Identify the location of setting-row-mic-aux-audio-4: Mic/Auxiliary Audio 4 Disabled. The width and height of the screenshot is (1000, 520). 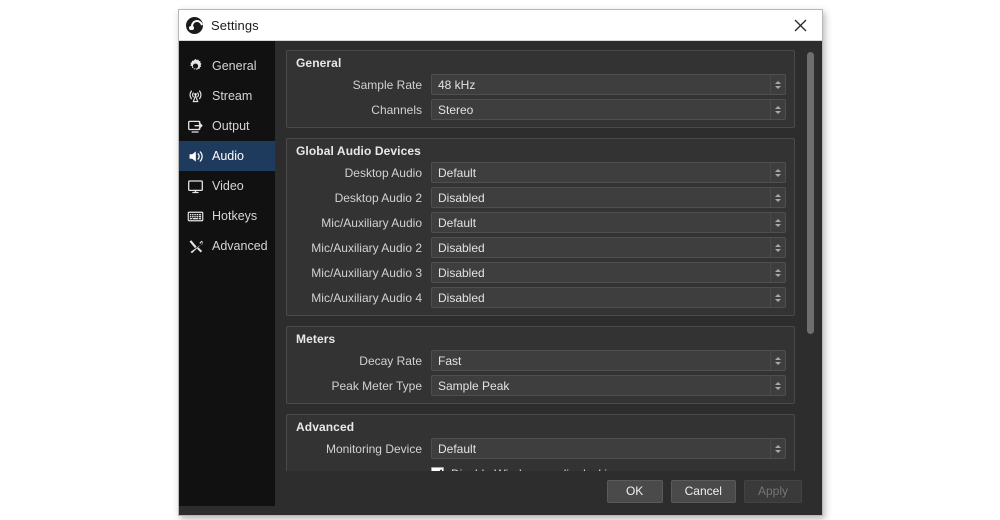
(540, 297).